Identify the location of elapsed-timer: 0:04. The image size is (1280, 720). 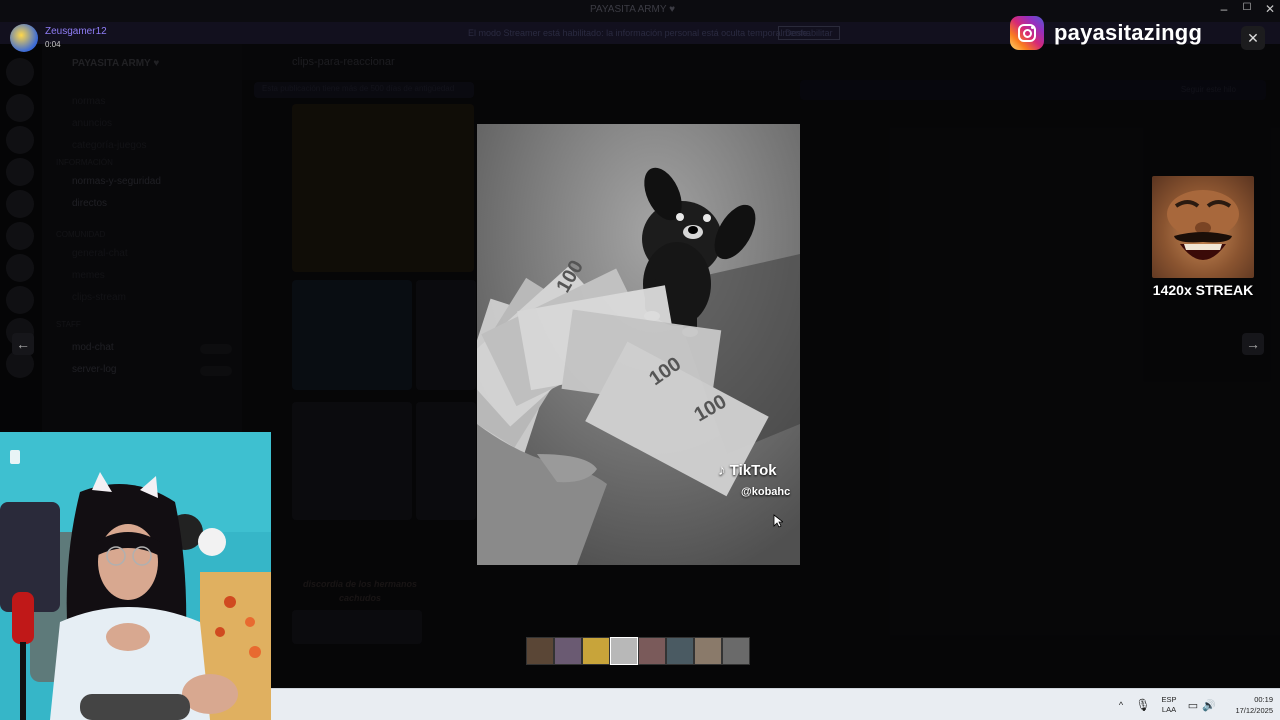
(53, 44).